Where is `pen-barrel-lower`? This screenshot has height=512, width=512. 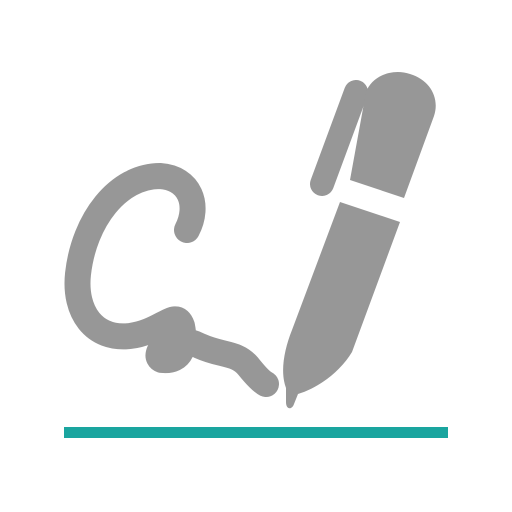
pen-barrel-lower is located at coordinates (341, 305).